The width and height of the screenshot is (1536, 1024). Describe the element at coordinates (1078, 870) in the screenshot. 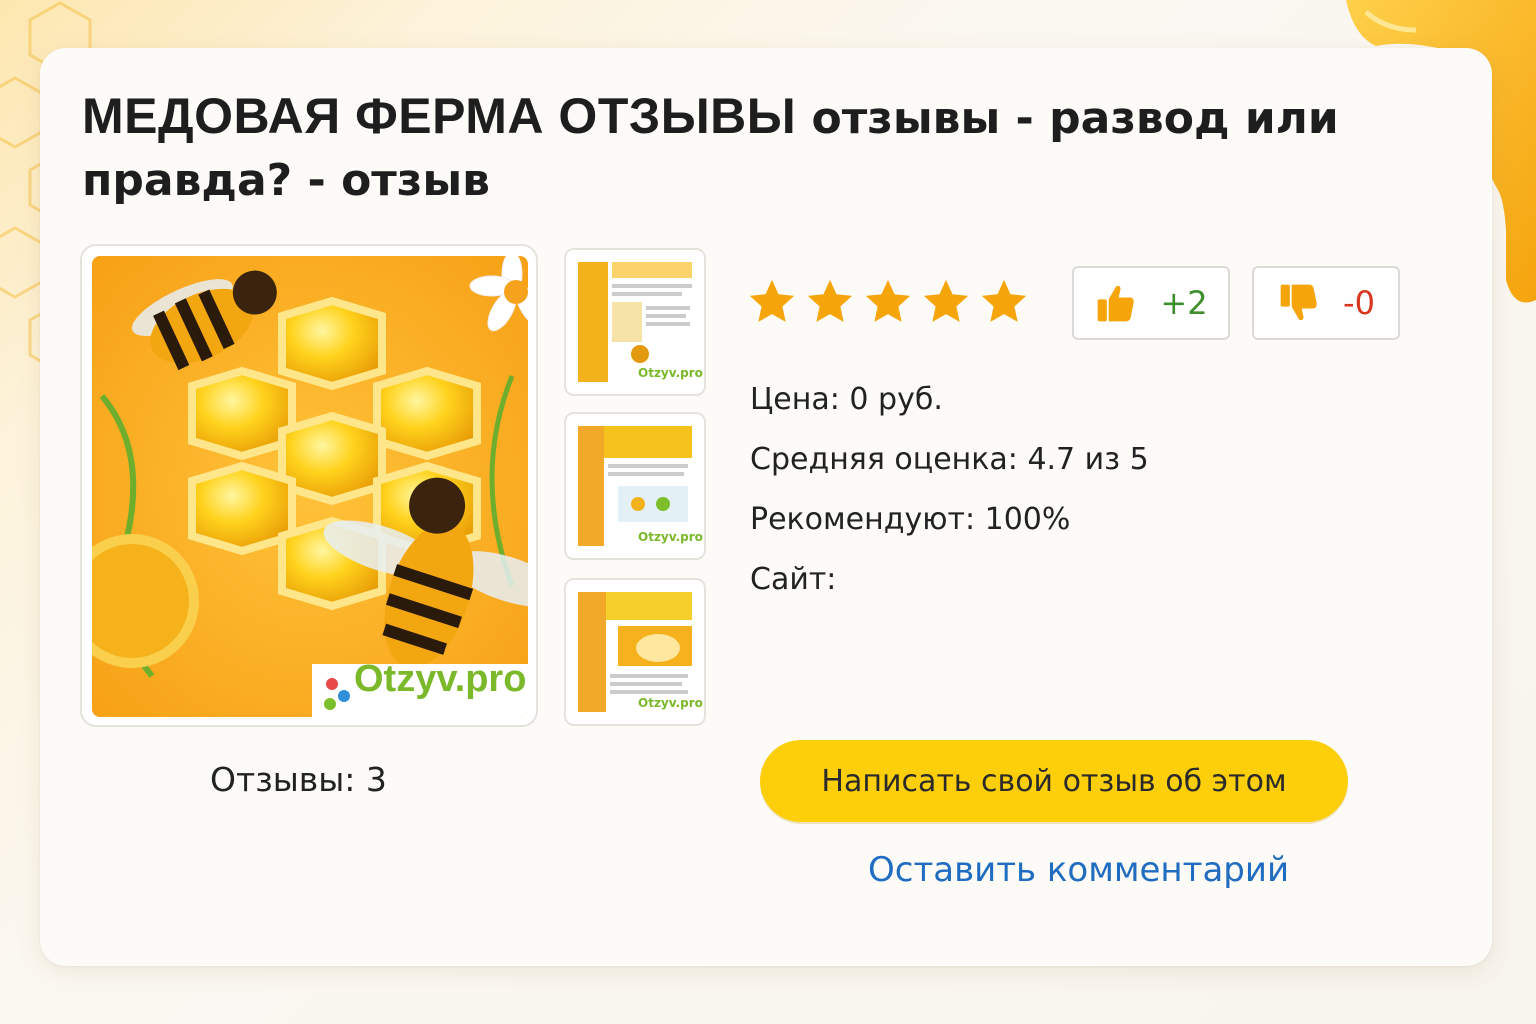

I see `leave-comment-link: Оставить комментарий` at that location.